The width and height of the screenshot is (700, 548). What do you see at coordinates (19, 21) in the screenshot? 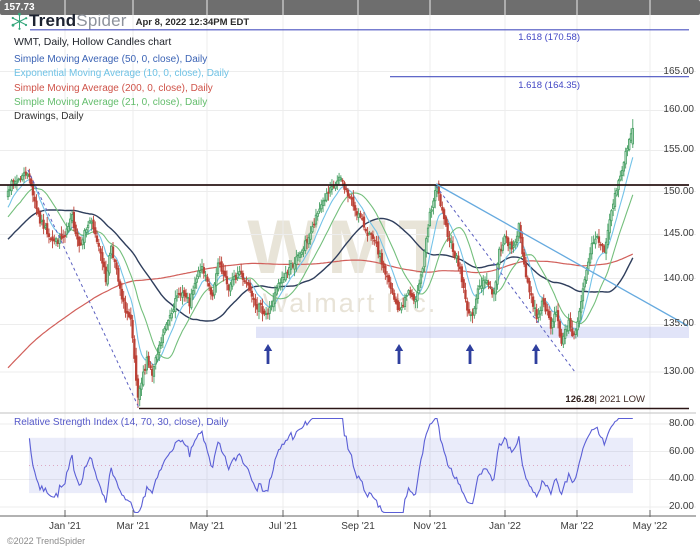
I see `trendspider-web-icon` at bounding box center [19, 21].